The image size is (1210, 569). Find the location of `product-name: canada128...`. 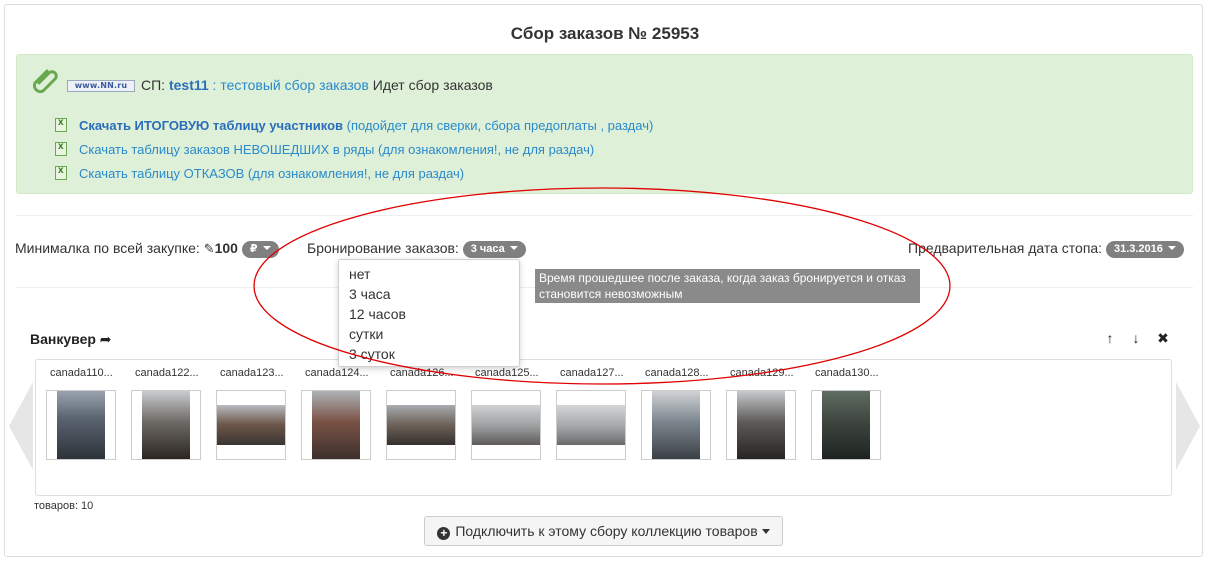

product-name: canada128... is located at coordinates (677, 373).